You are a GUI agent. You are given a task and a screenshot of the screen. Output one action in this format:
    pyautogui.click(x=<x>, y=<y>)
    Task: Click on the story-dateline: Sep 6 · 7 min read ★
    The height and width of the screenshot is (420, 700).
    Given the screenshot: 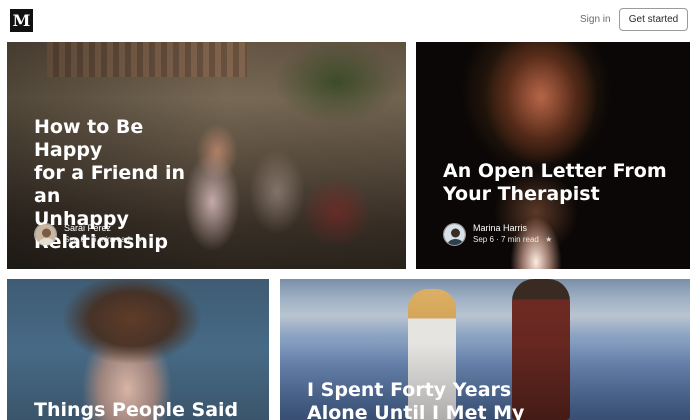 What is the action you would take?
    pyautogui.click(x=512, y=240)
    